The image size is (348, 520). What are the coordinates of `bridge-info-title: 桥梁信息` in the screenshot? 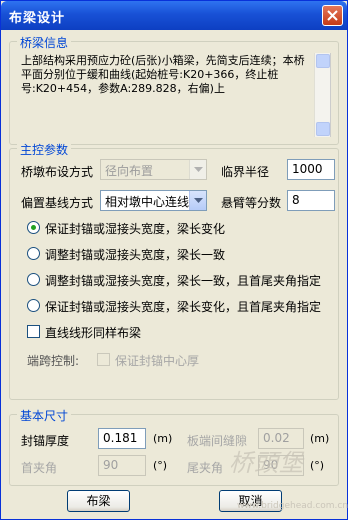 It's located at (44, 42).